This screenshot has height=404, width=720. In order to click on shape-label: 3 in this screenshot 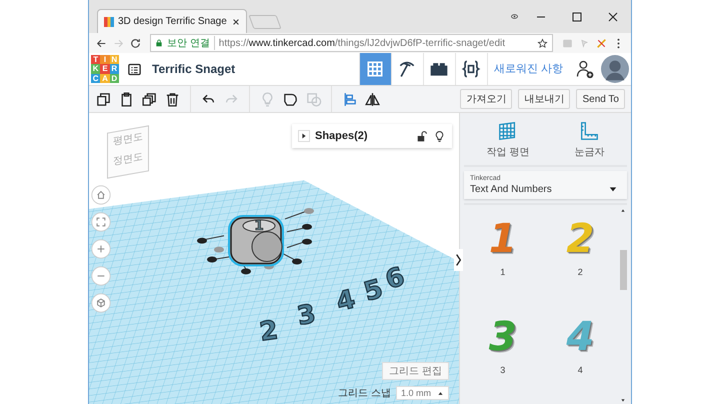, I will do `click(503, 369)`.